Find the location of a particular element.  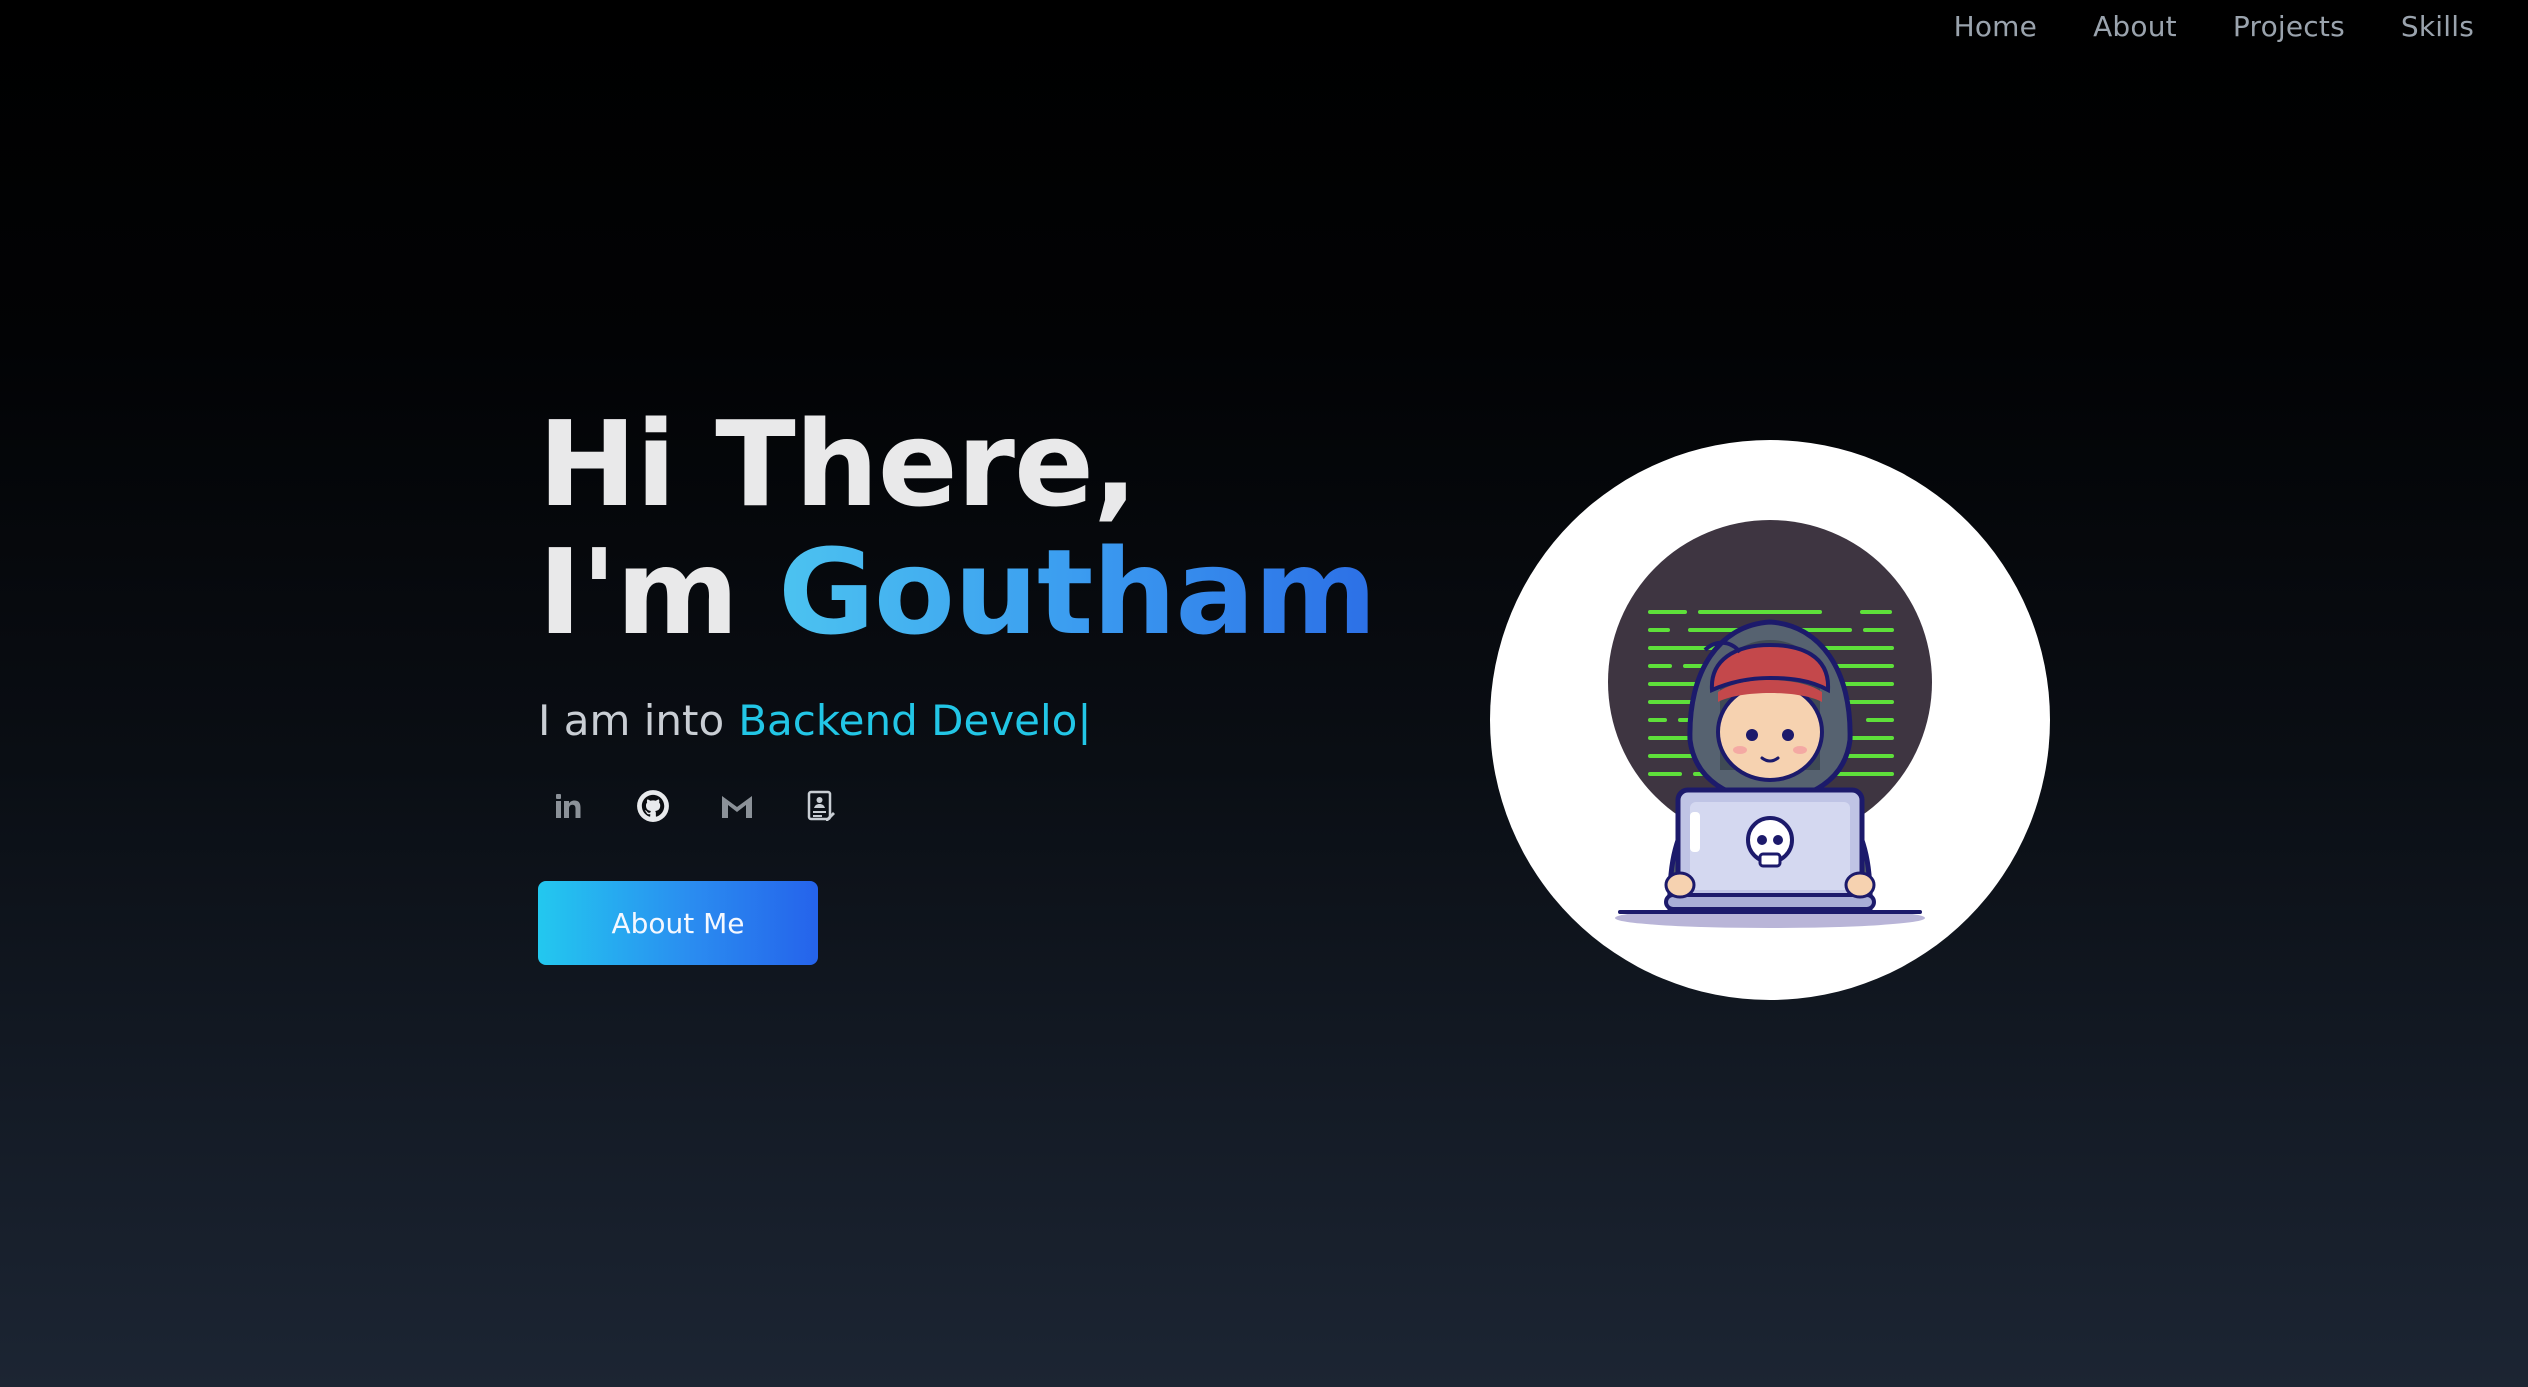

typing-role: Backend Develo is located at coordinates (908, 720).